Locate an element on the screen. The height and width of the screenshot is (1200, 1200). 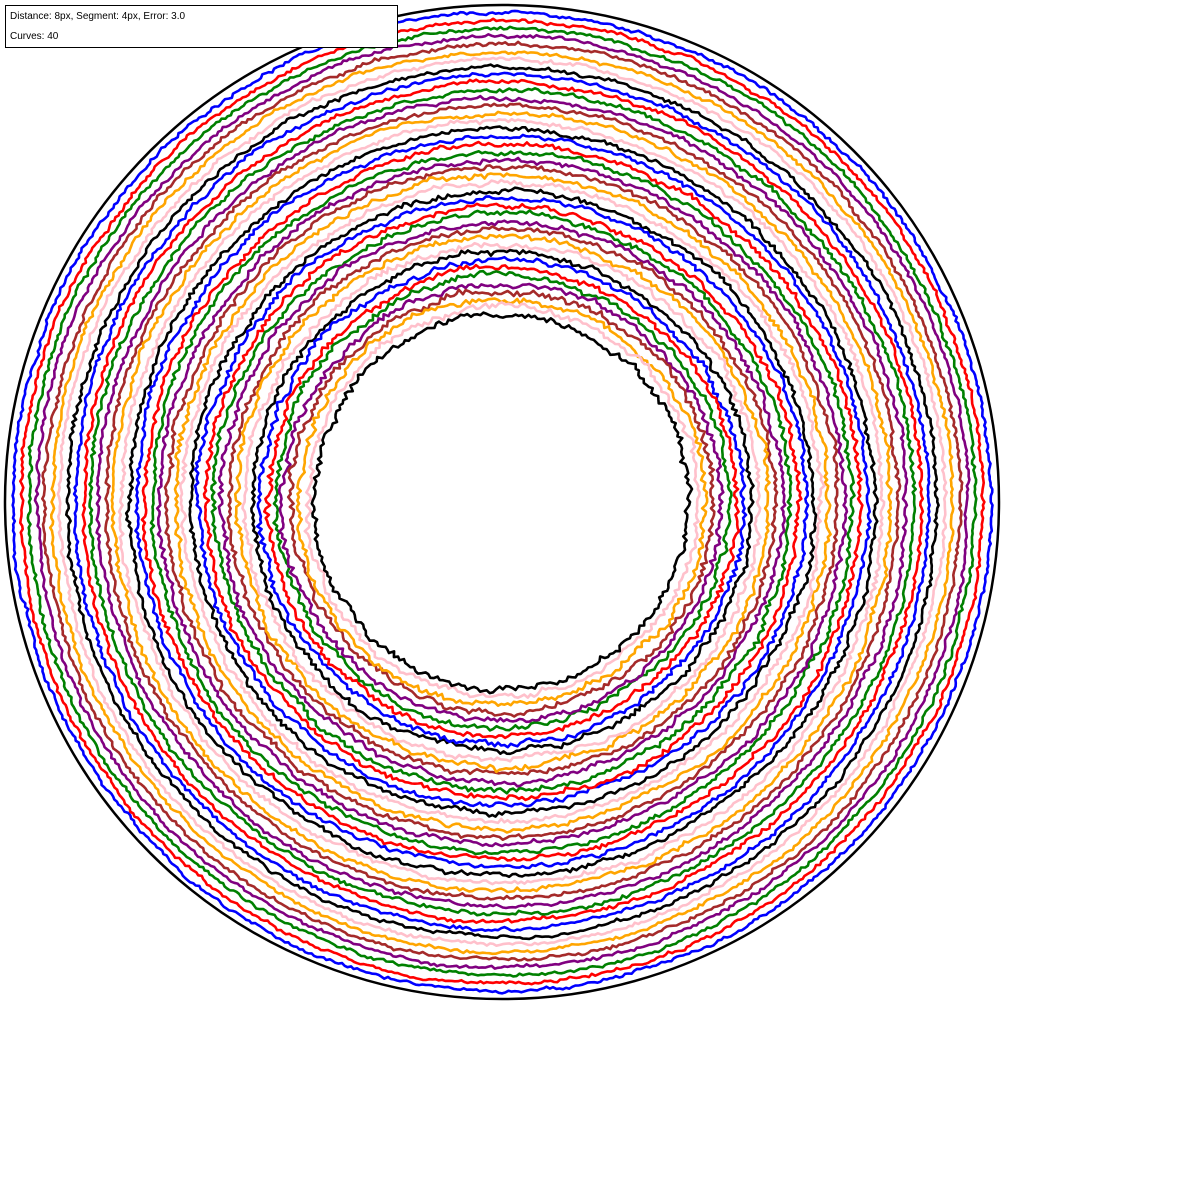
parameters-readout: Distance: 8px, Segment: 4px, Error: 3.0 is located at coordinates (98, 16).